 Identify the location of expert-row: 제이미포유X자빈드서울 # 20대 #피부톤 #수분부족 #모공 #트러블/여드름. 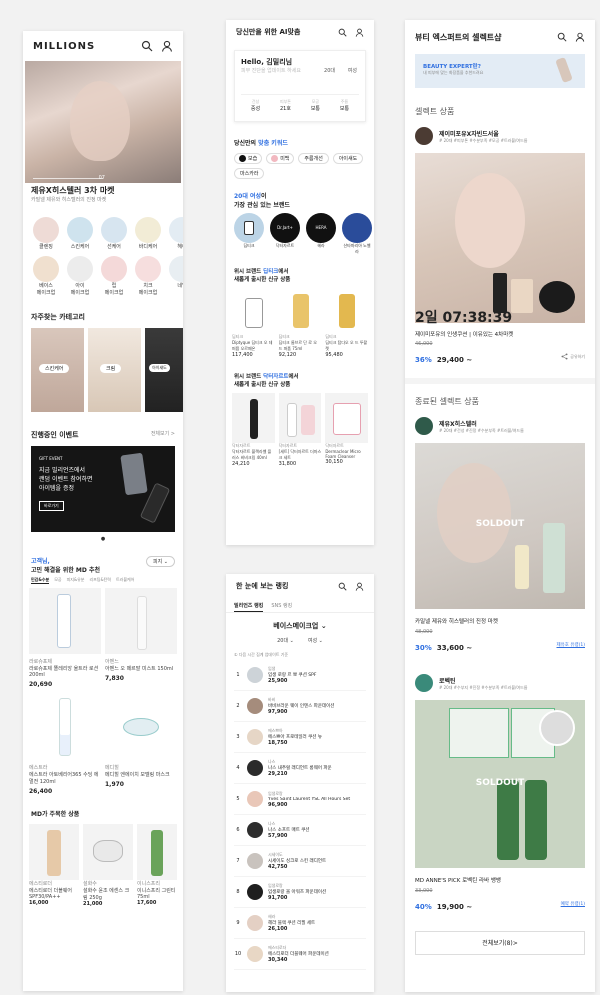
(500, 136).